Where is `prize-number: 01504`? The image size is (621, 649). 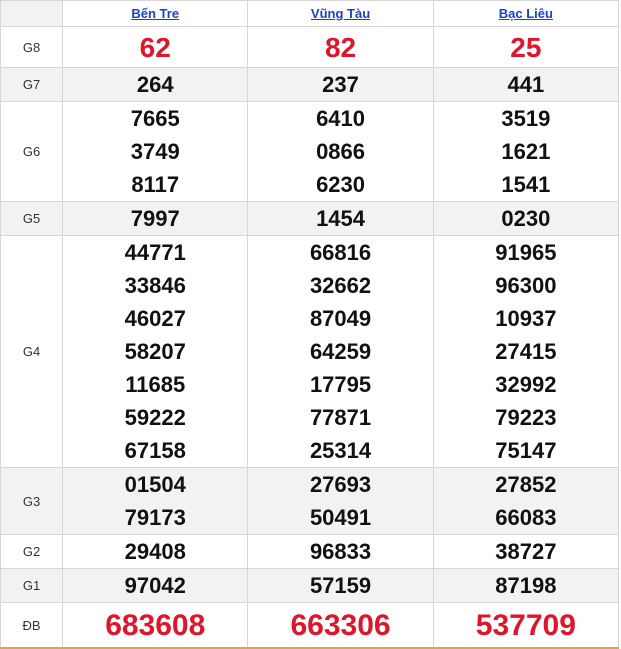
prize-number: 01504 is located at coordinates (155, 484).